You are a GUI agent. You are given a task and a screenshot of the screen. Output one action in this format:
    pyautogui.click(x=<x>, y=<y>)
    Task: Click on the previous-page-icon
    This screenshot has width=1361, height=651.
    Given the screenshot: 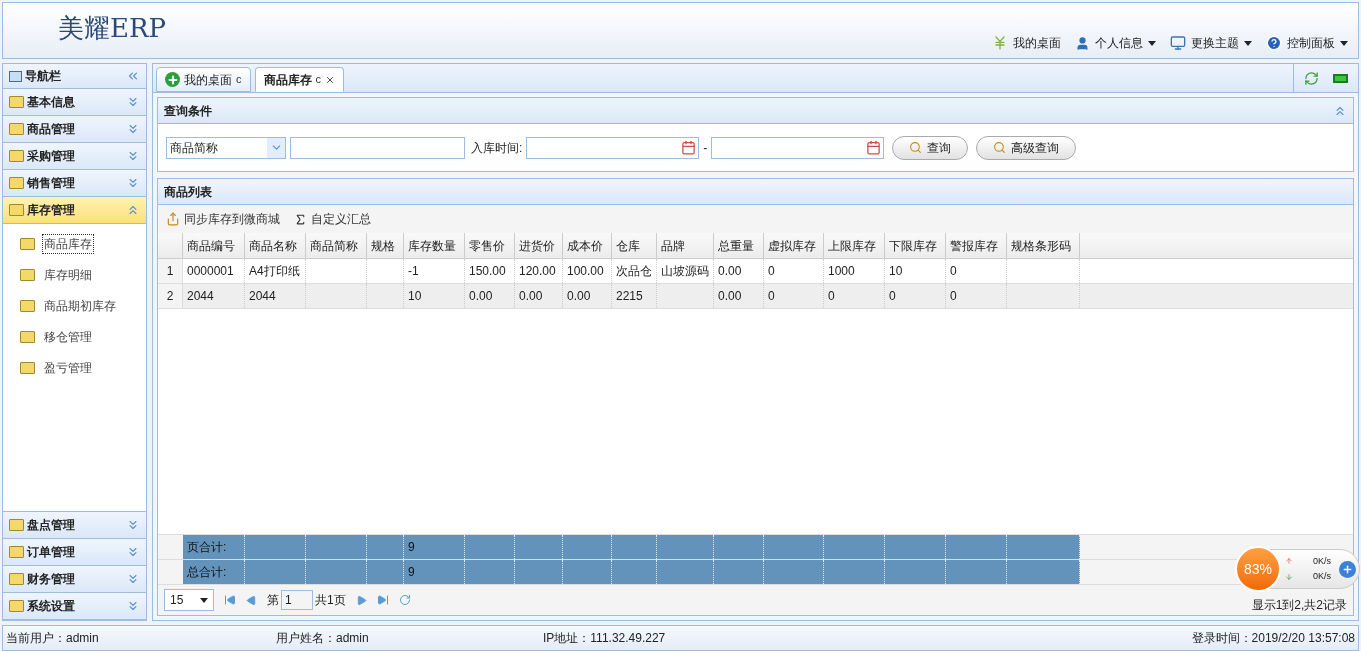 What is the action you would take?
    pyautogui.click(x=251, y=600)
    